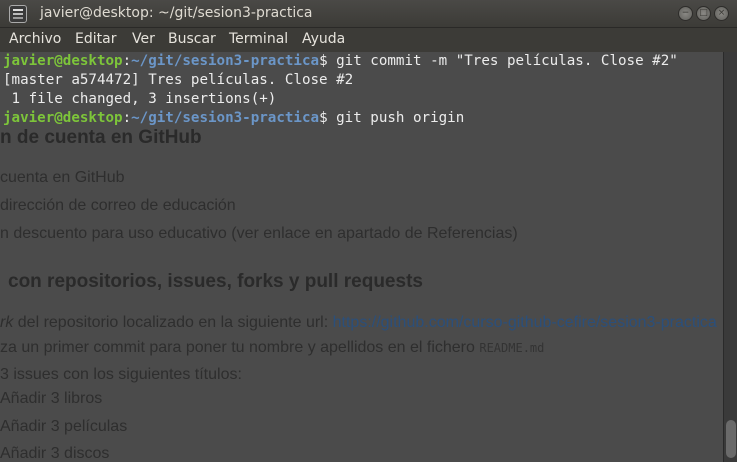 This screenshot has height=462, width=737. Describe the element at coordinates (140, 99) in the screenshot. I see `terminal-line: 1 file changed, 3 insertions(+)` at that location.